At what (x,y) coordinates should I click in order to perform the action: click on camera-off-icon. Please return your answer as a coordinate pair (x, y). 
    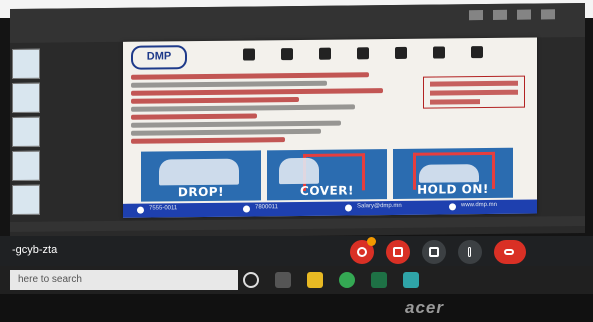
    Looking at the image, I should click on (398, 252).